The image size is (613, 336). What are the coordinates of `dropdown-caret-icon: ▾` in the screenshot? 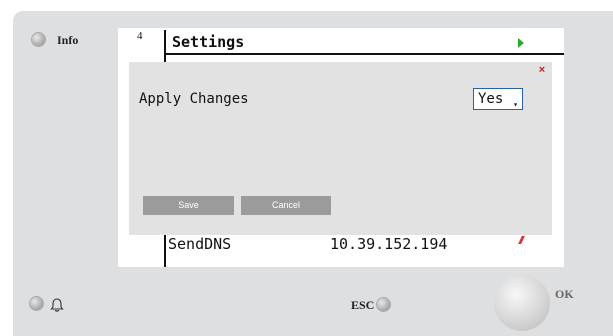 It's located at (515, 104).